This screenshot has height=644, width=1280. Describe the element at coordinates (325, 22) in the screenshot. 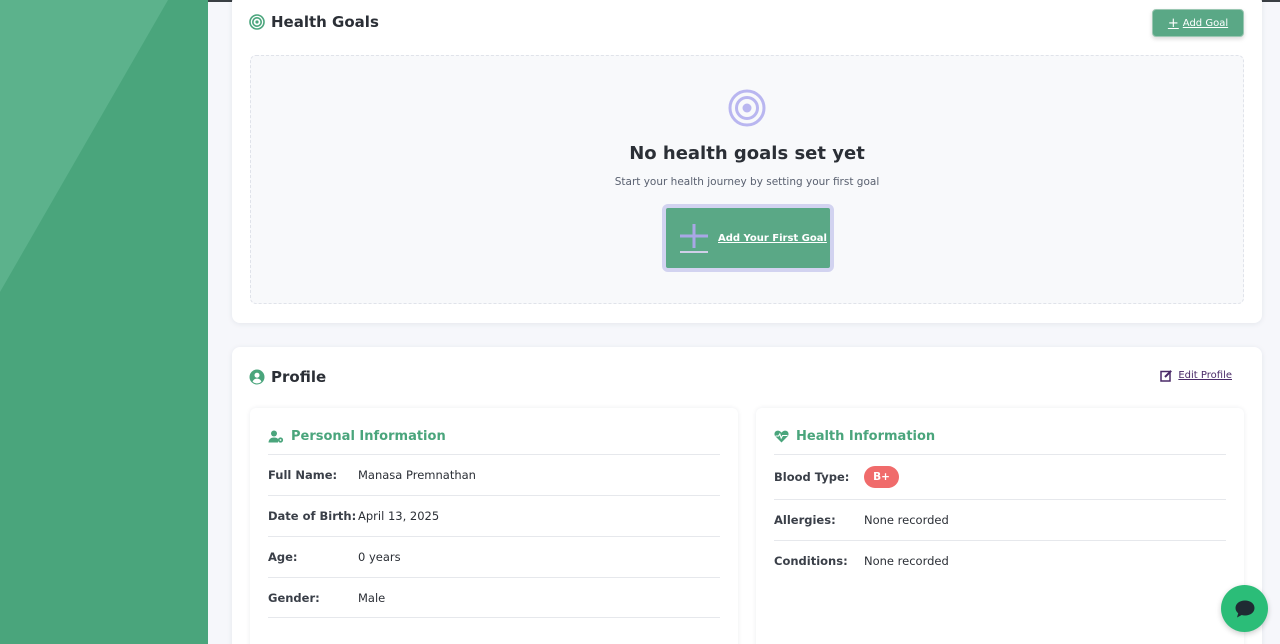

I see `health-goals-title: Health Goals` at that location.